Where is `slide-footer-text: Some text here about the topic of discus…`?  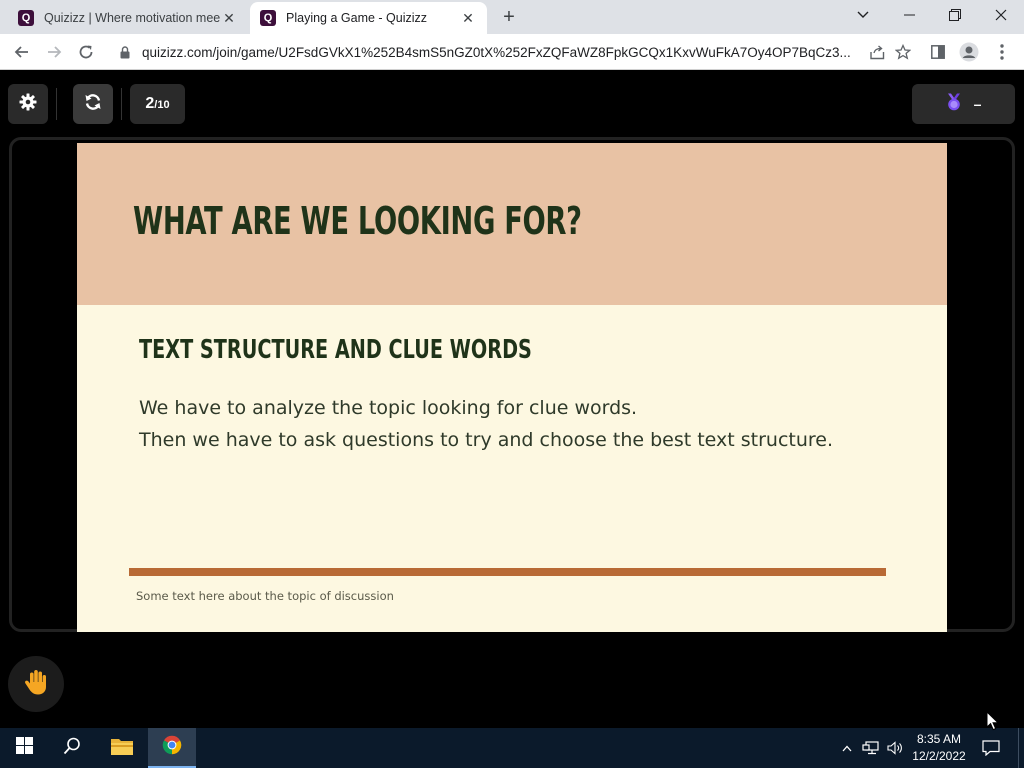
slide-footer-text: Some text here about the topic of discus… is located at coordinates (265, 596).